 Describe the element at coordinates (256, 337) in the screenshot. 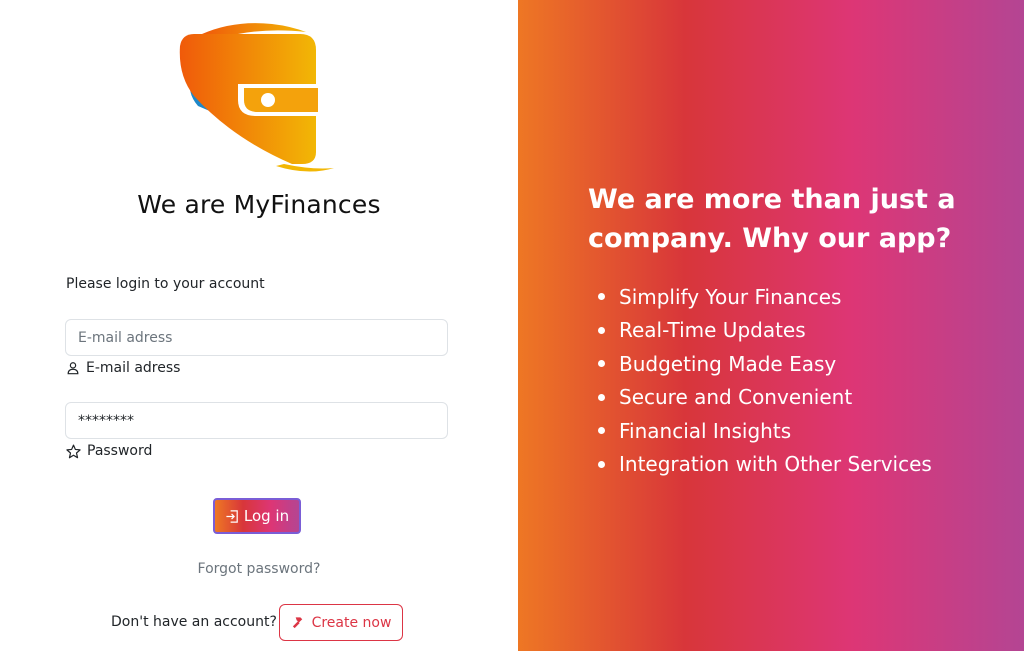

I see `email-field` at that location.